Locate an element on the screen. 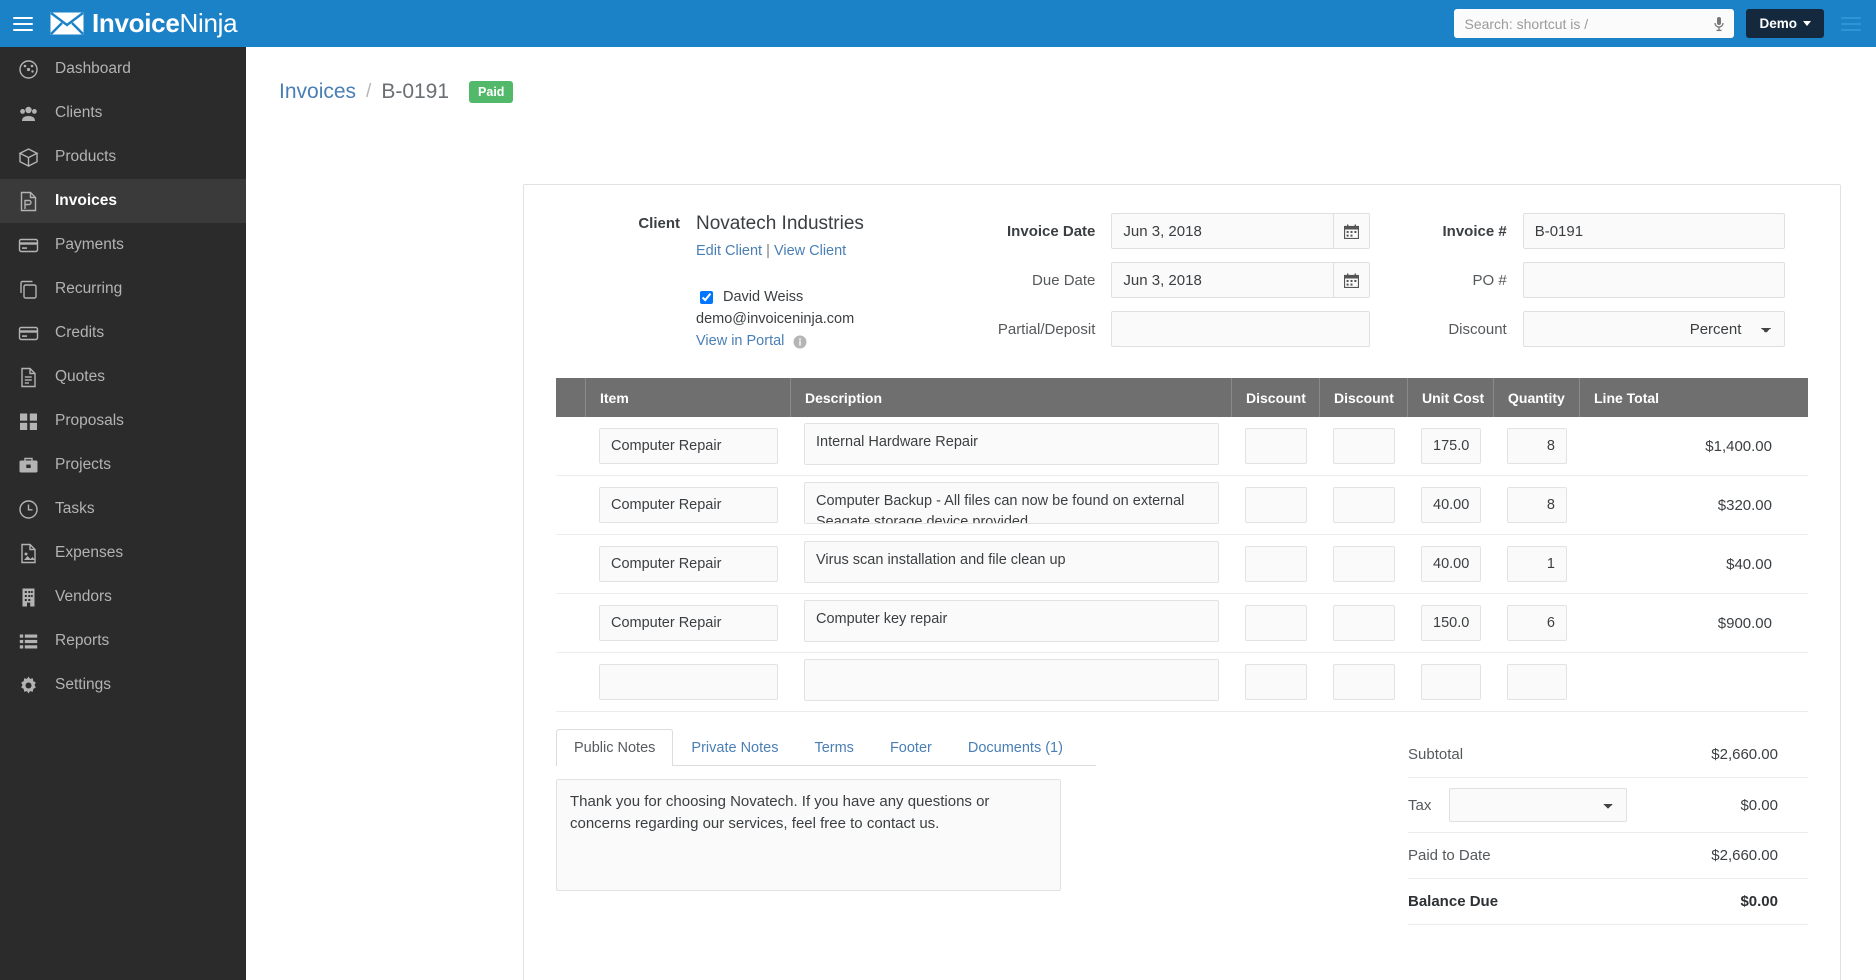 This screenshot has height=980, width=1876. line-item-total-value: $900.00 is located at coordinates (1744, 623).